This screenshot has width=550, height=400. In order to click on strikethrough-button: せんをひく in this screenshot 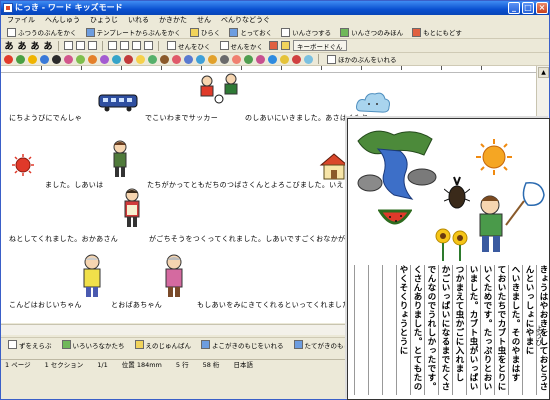, I will do `click(189, 45)`.